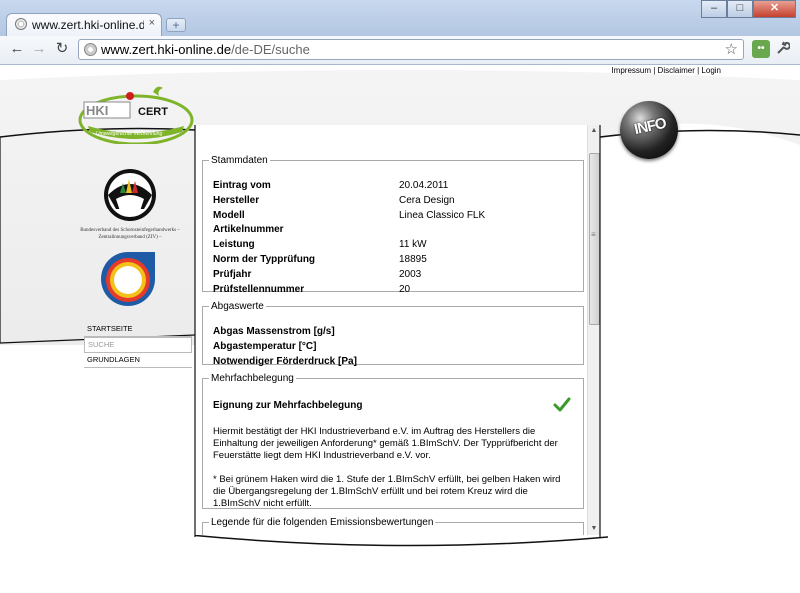 This screenshot has height=593, width=800. What do you see at coordinates (136, 114) in the screenshot?
I see `hki-cert-logo: HKI CERT Umweltgerechte Verbrennung` at bounding box center [136, 114].